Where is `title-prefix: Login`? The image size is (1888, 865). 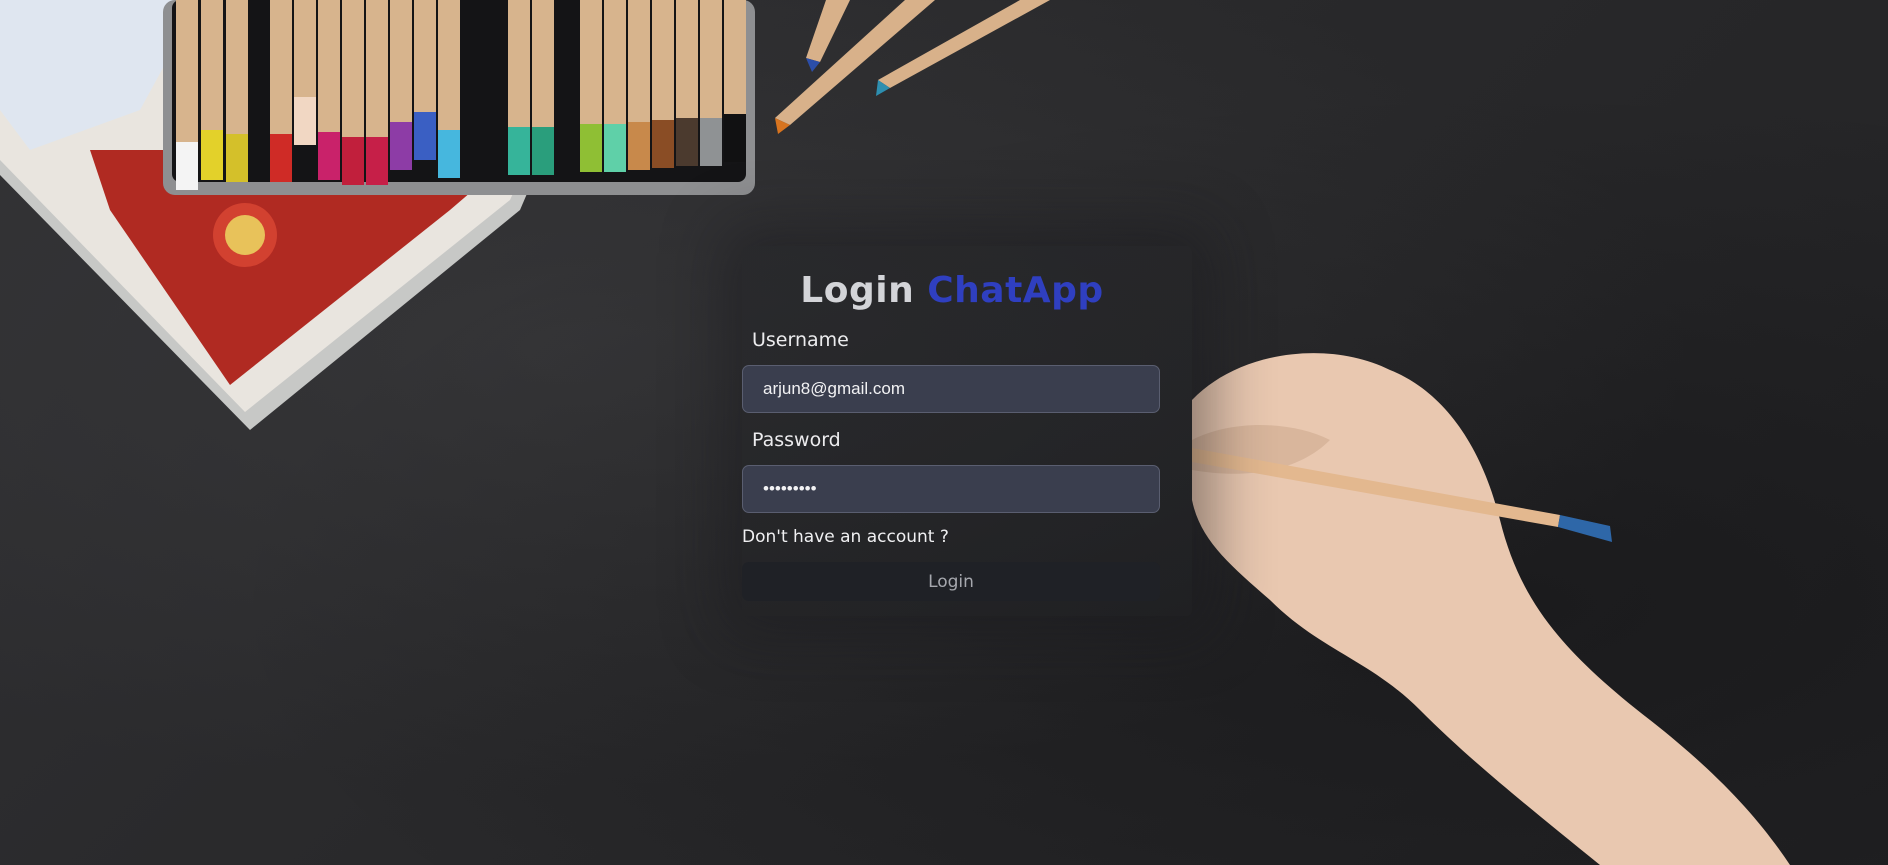 title-prefix: Login is located at coordinates (857, 290).